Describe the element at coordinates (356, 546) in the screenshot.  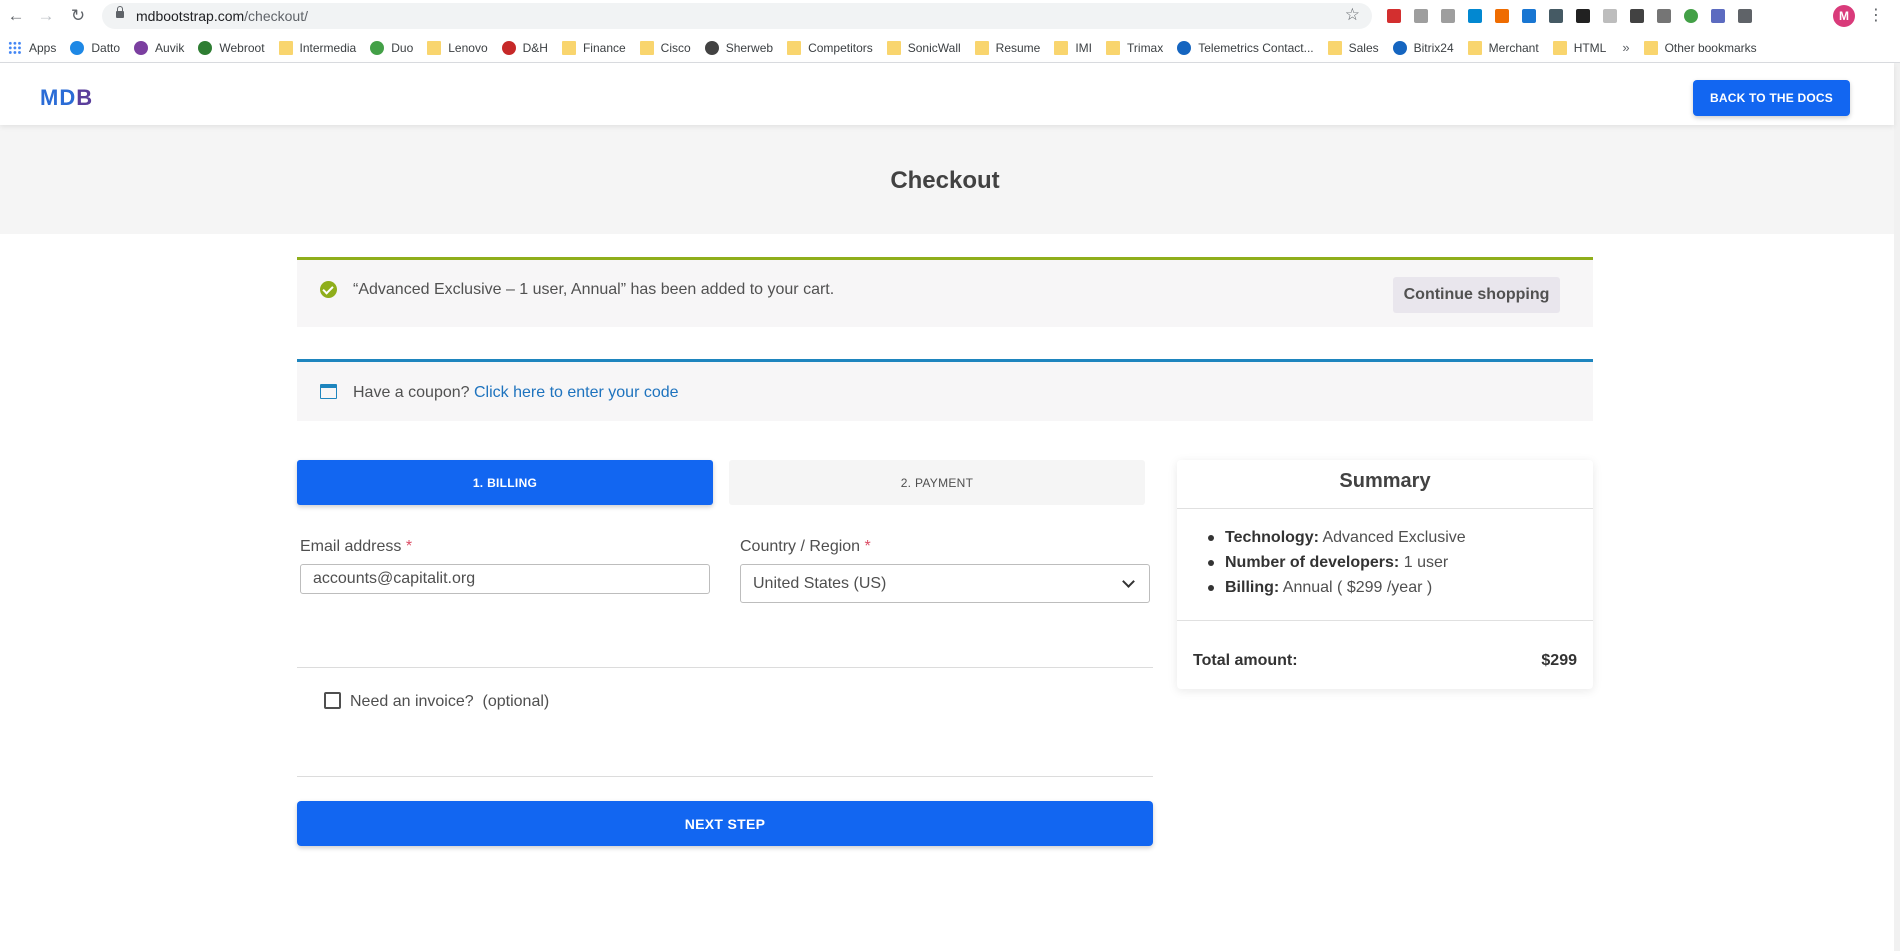
I see `email-label: Email address *` at that location.